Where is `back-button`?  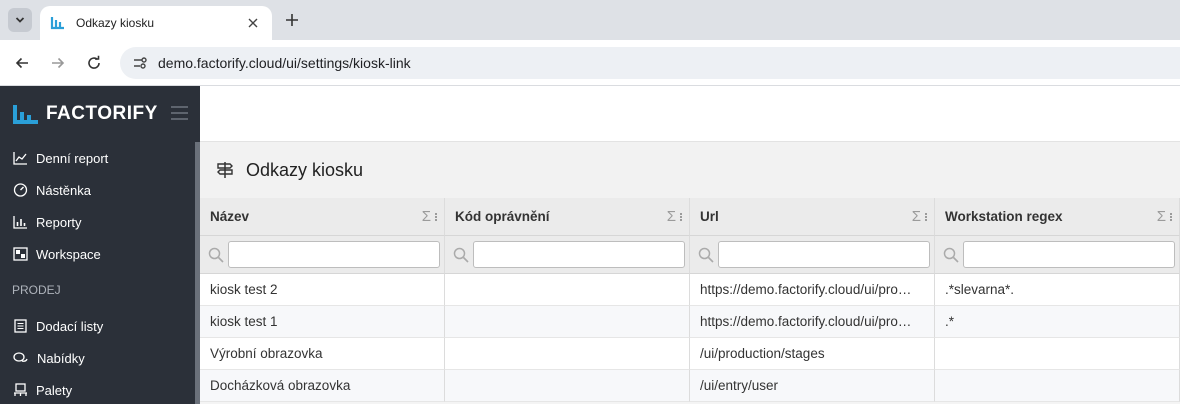
back-button is located at coordinates (22, 63).